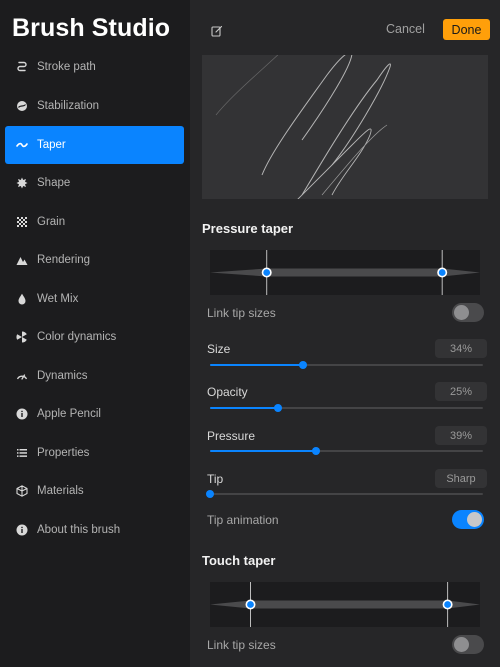 Image resolution: width=500 pixels, height=667 pixels. Describe the element at coordinates (94, 260) in the screenshot. I see `sidebar-item-rendering: Rendering` at that location.